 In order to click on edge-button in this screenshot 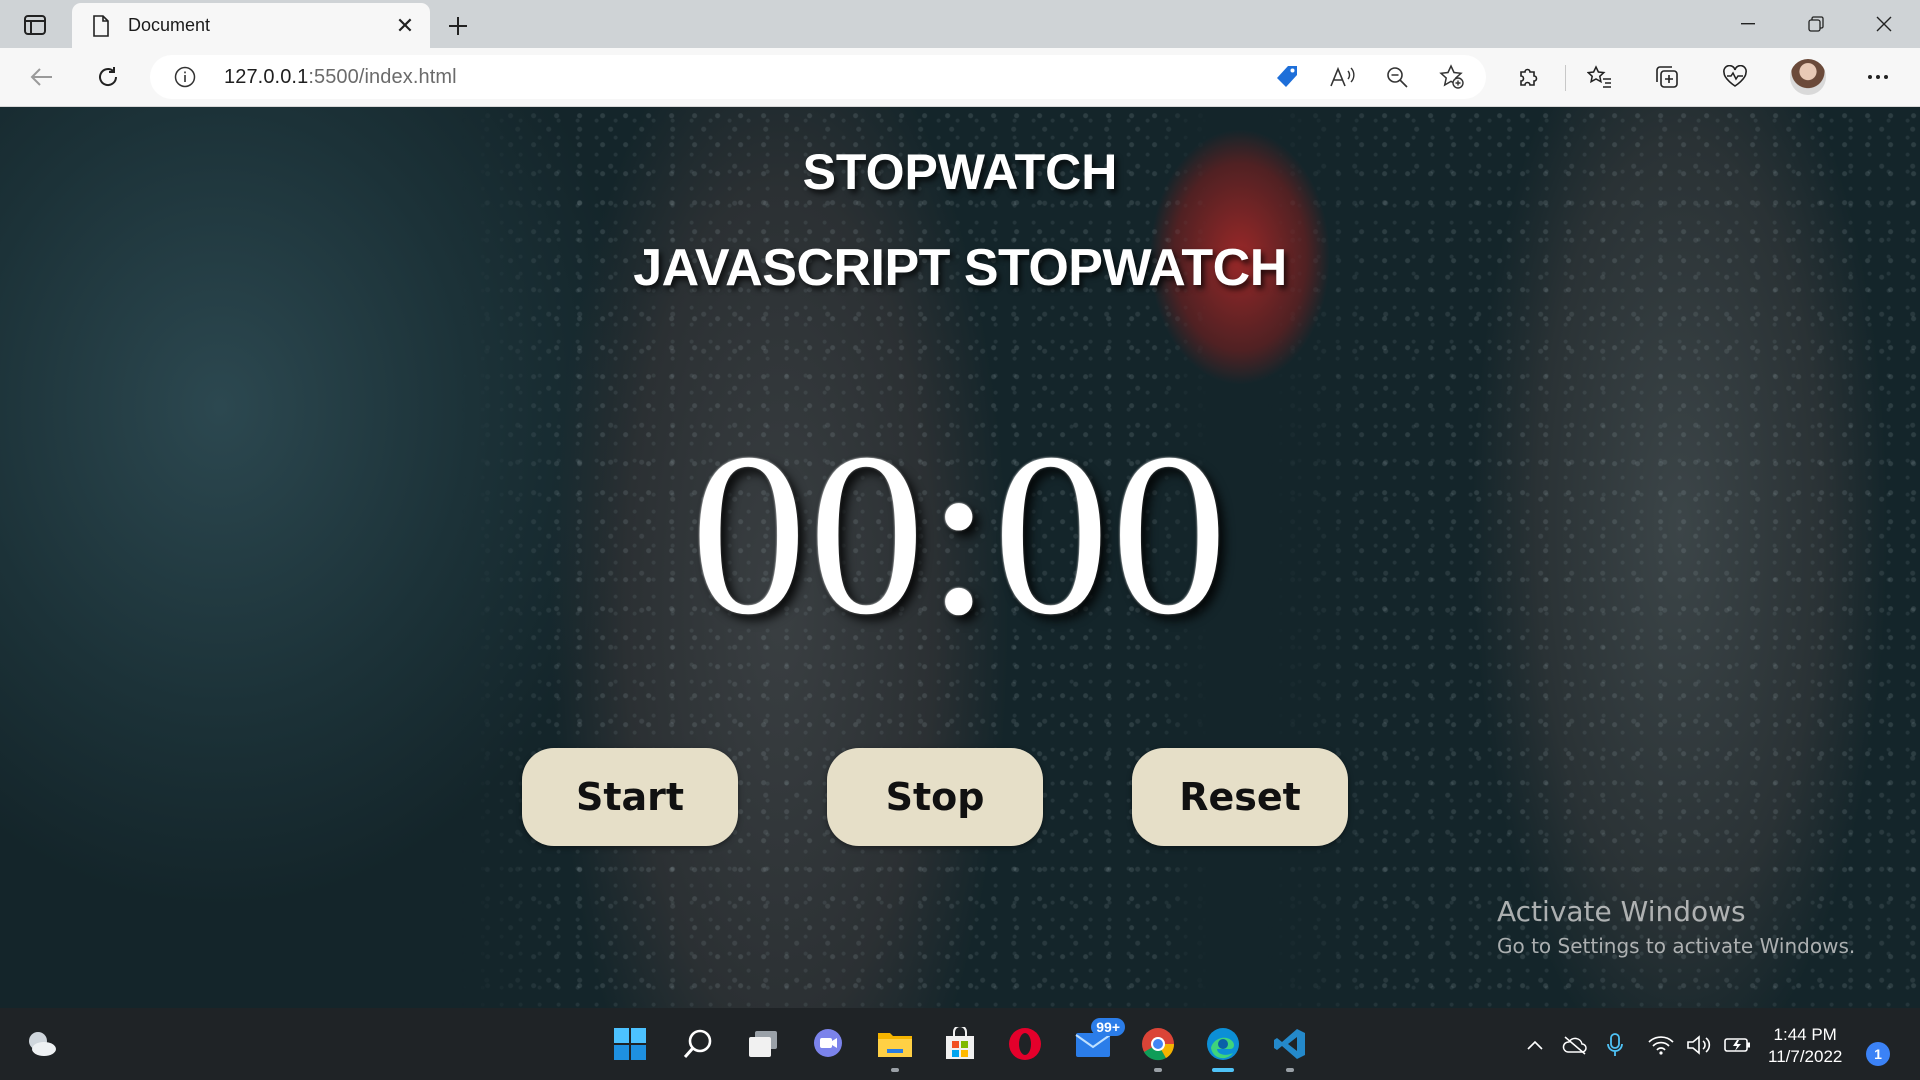, I will do `click(1223, 1047)`.